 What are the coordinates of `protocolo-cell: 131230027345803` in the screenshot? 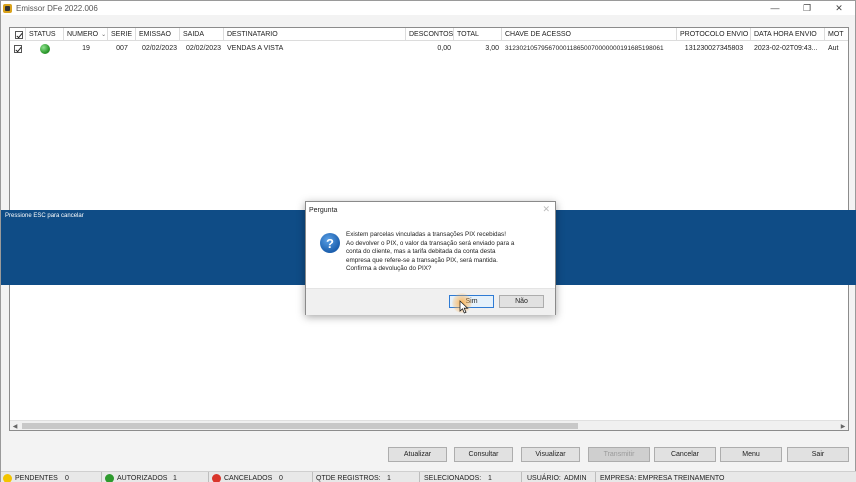 It's located at (714, 48).